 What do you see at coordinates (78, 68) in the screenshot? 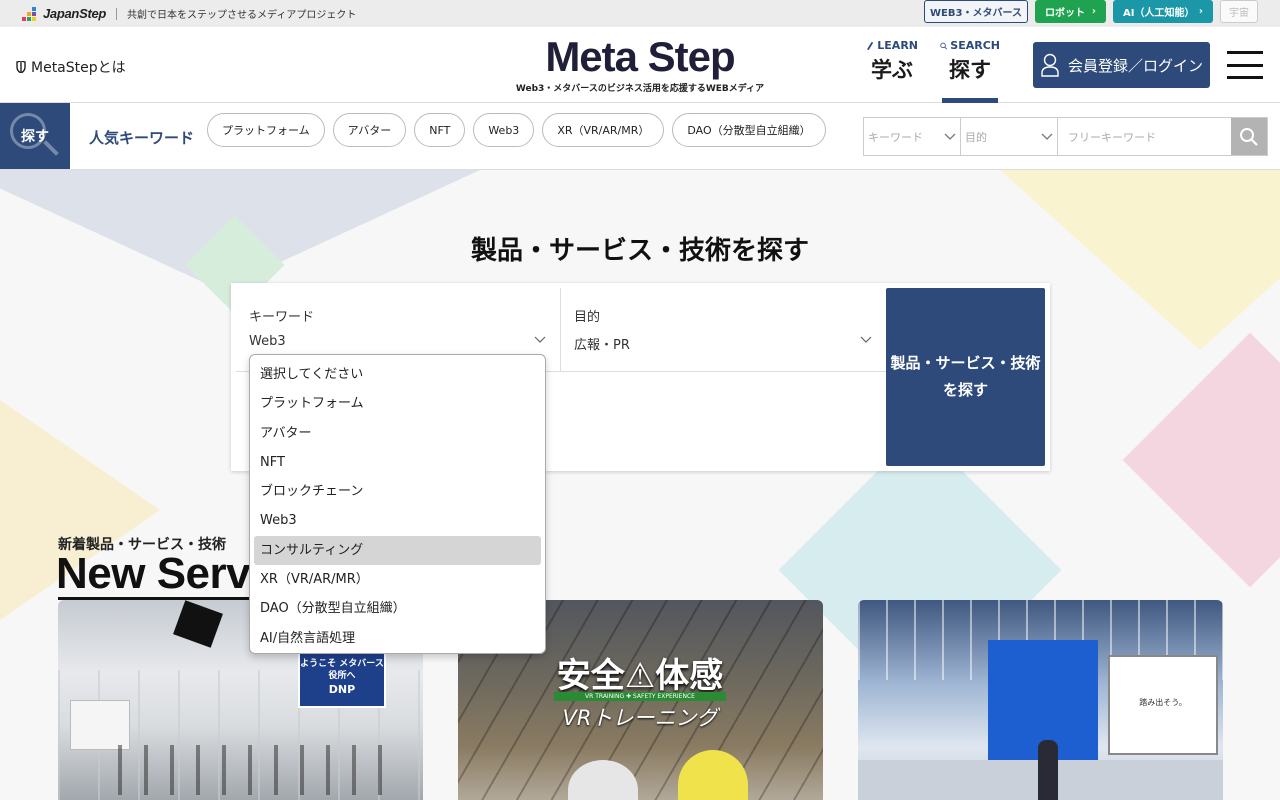
I see `about-label: MetaStepとは` at bounding box center [78, 68].